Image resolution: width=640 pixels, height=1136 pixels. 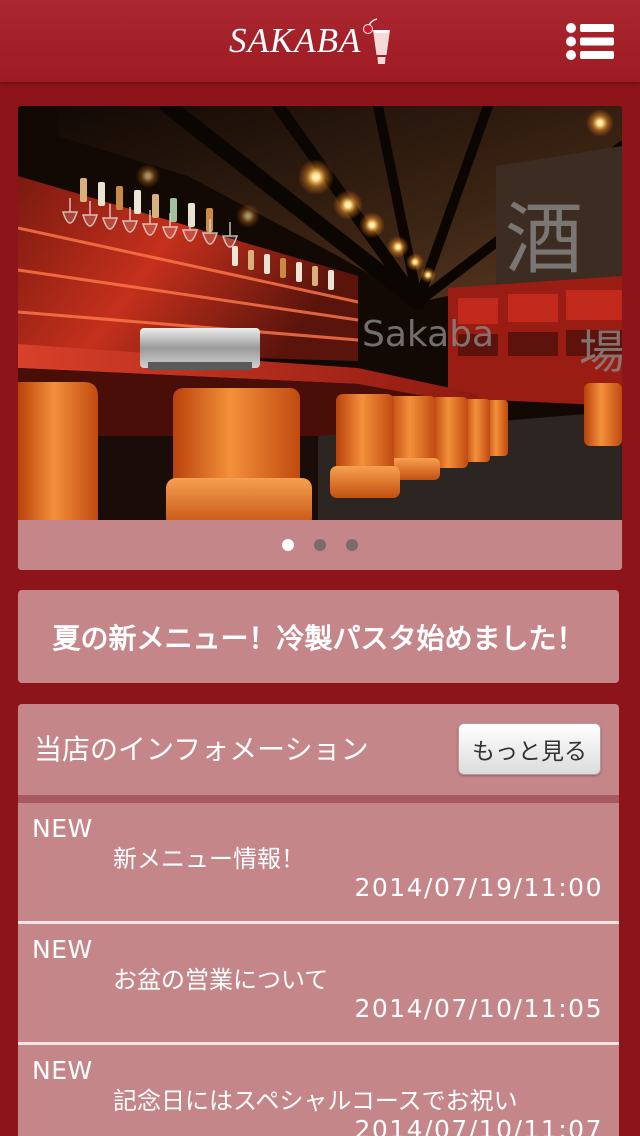 What do you see at coordinates (600, 352) in the screenshot?
I see `watermark-kanji-bottom: 場` at bounding box center [600, 352].